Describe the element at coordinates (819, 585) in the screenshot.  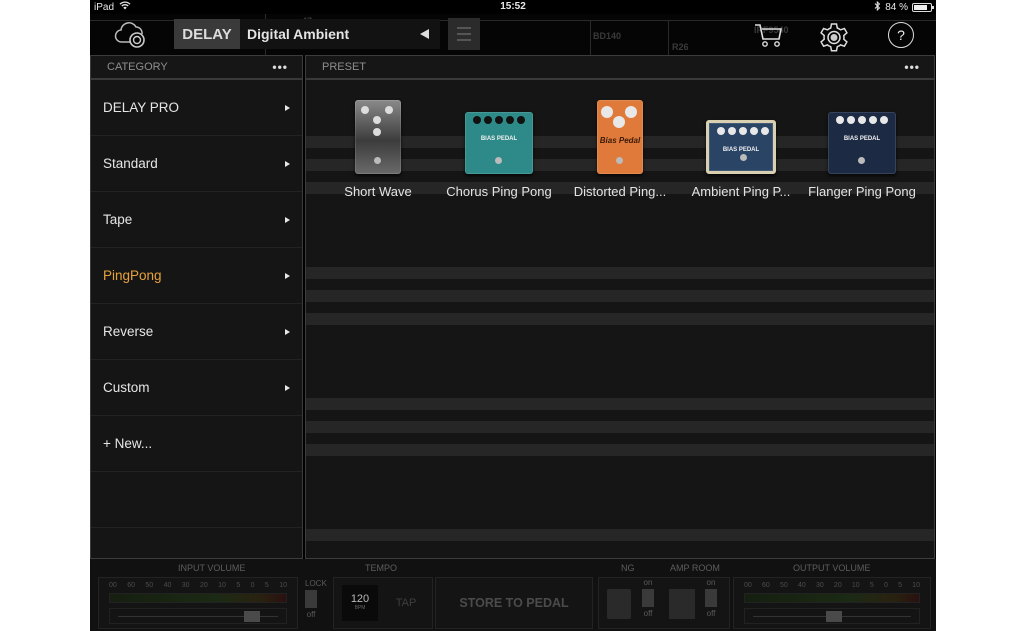
I see `meter-tick-label: 30` at that location.